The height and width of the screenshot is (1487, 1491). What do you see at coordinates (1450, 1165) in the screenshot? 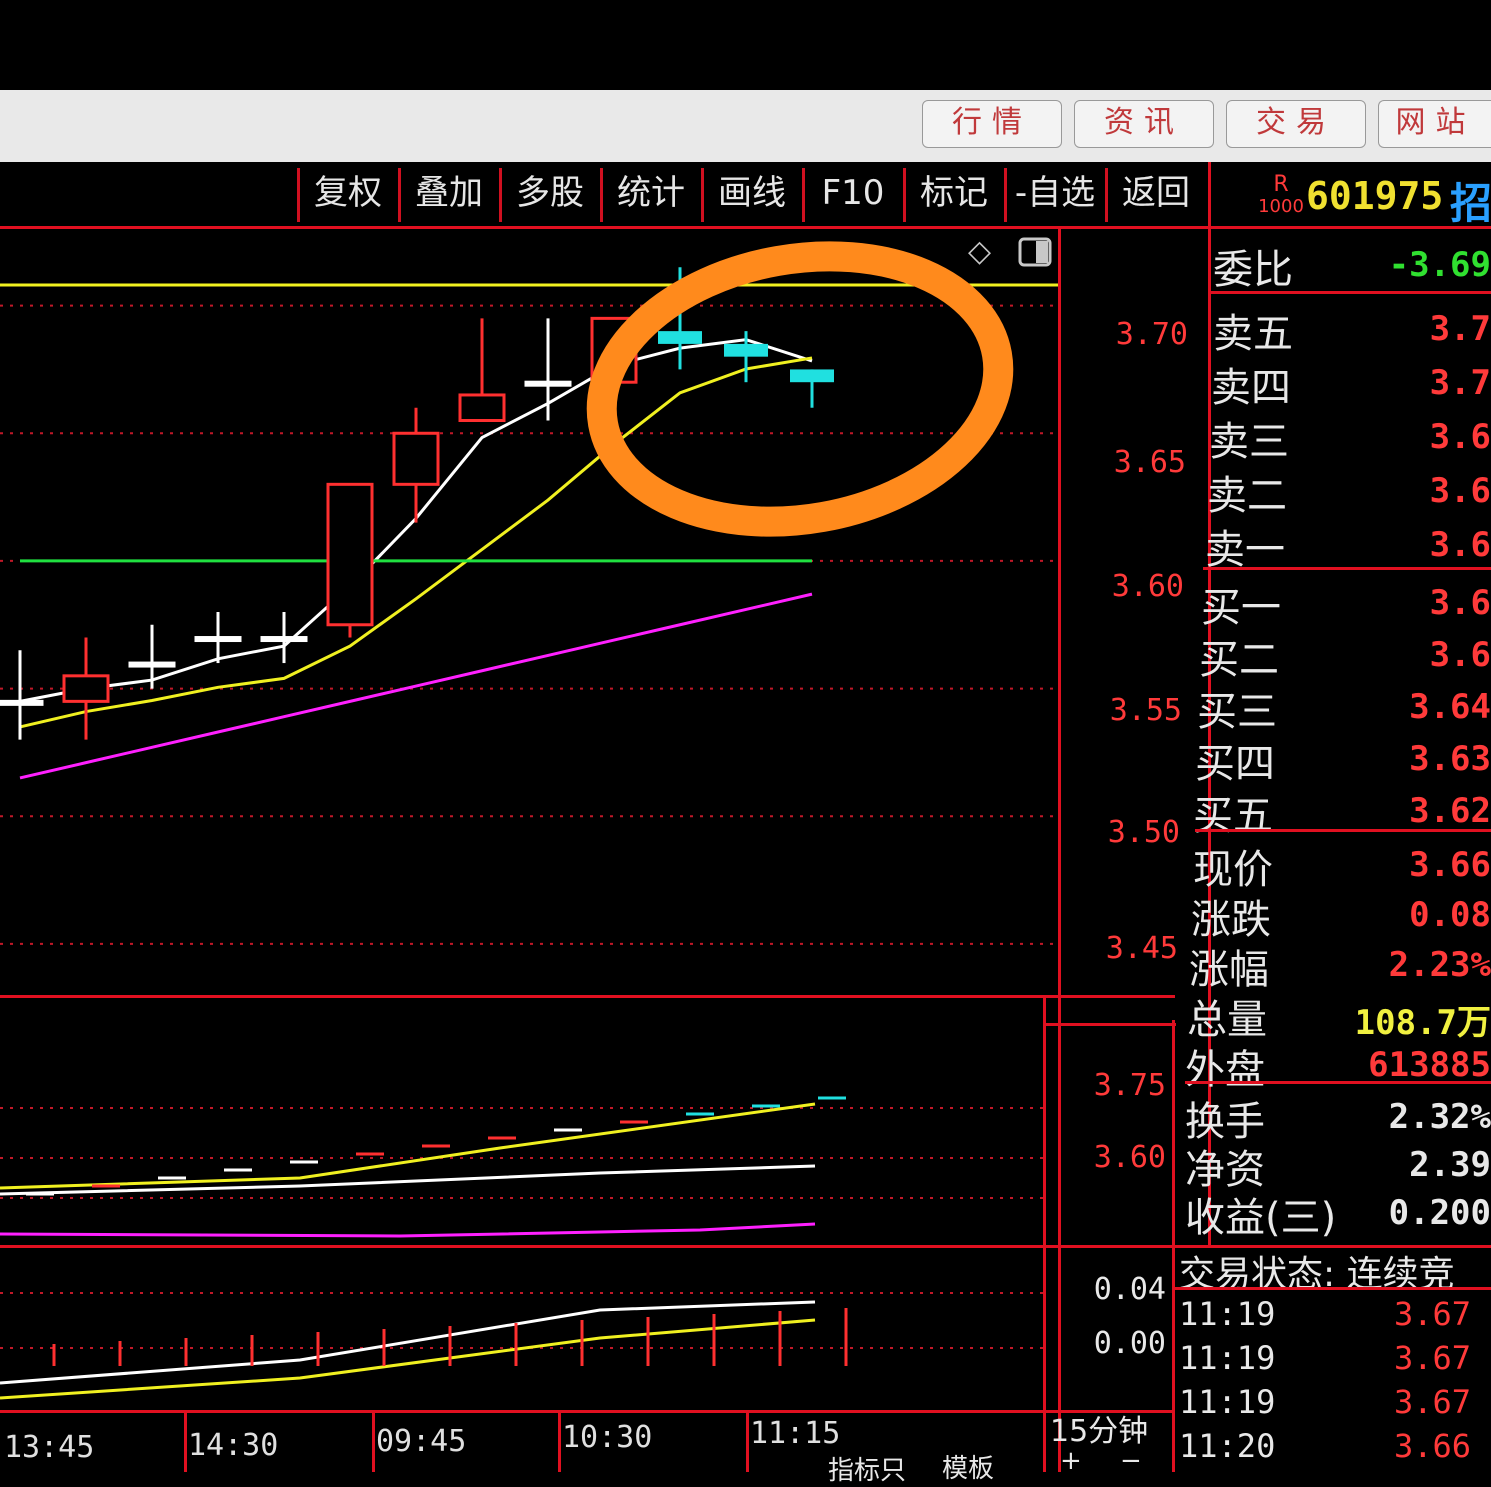
I see `stat2-value: 2.39` at bounding box center [1450, 1165].